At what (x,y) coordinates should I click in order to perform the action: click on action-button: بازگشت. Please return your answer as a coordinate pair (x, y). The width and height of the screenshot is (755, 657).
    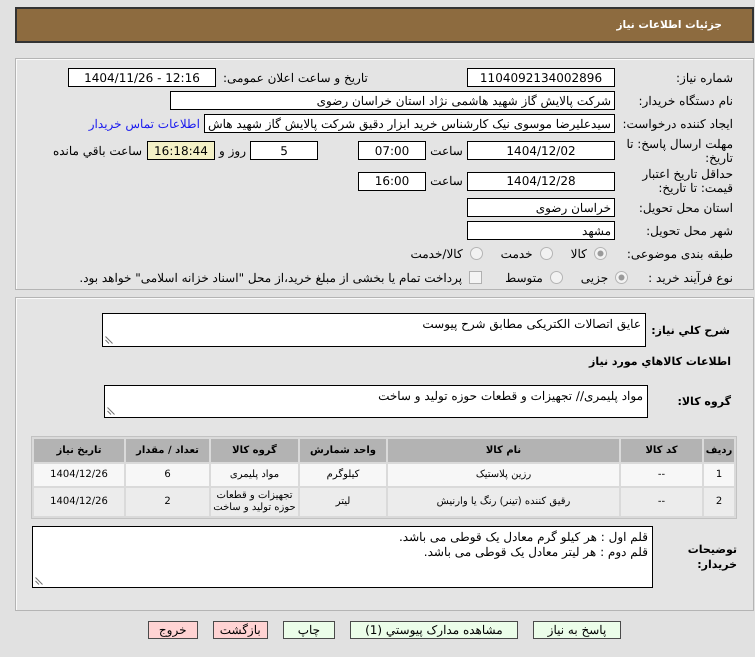
    Looking at the image, I should click on (240, 630).